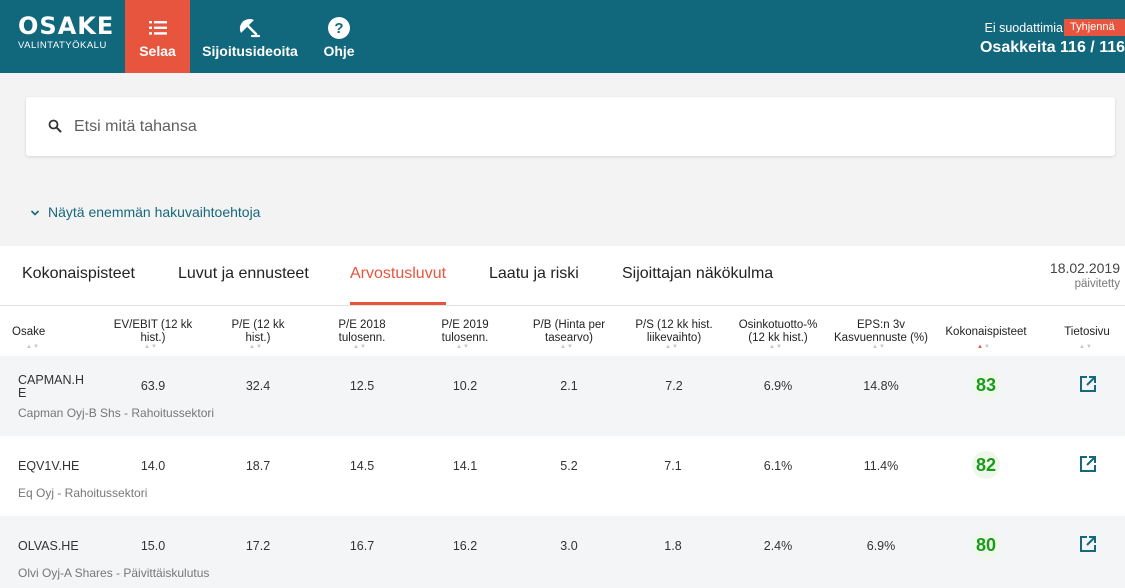 Image resolution: width=1125 pixels, height=588 pixels. I want to click on cell-dividend: 2.4%, so click(778, 546).